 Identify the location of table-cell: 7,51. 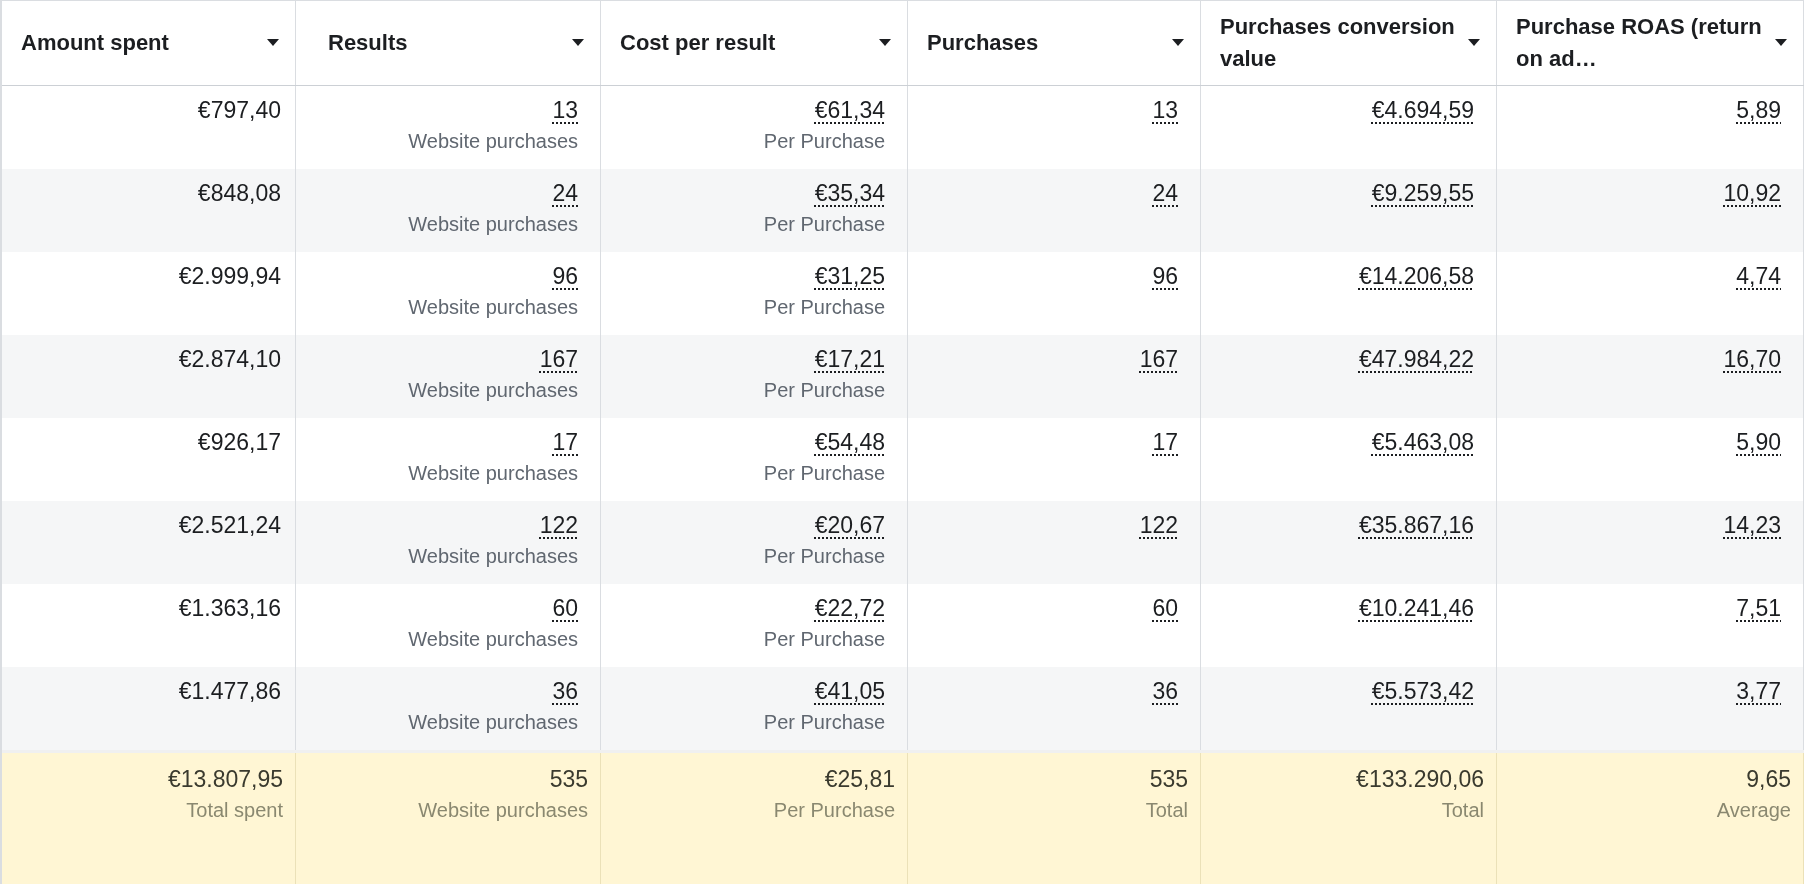
(1758, 608).